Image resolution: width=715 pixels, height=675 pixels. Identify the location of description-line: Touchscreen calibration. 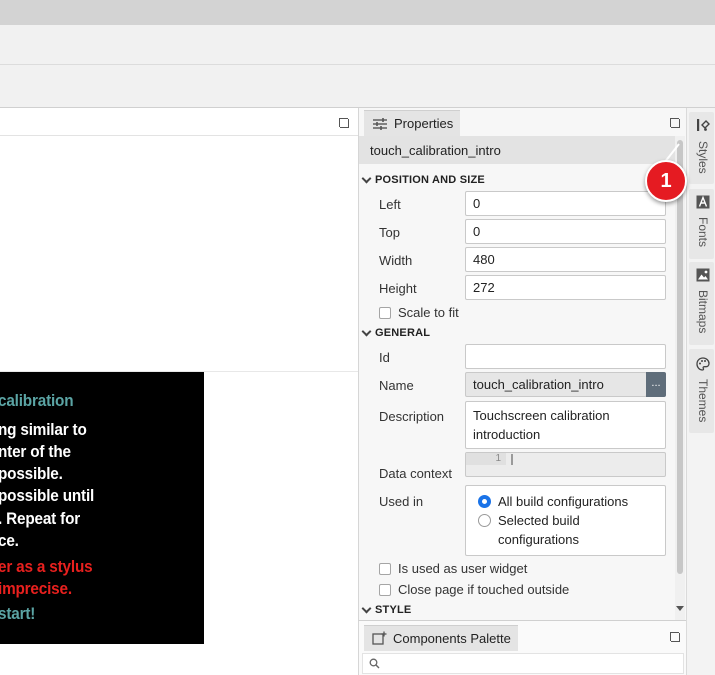
(541, 415).